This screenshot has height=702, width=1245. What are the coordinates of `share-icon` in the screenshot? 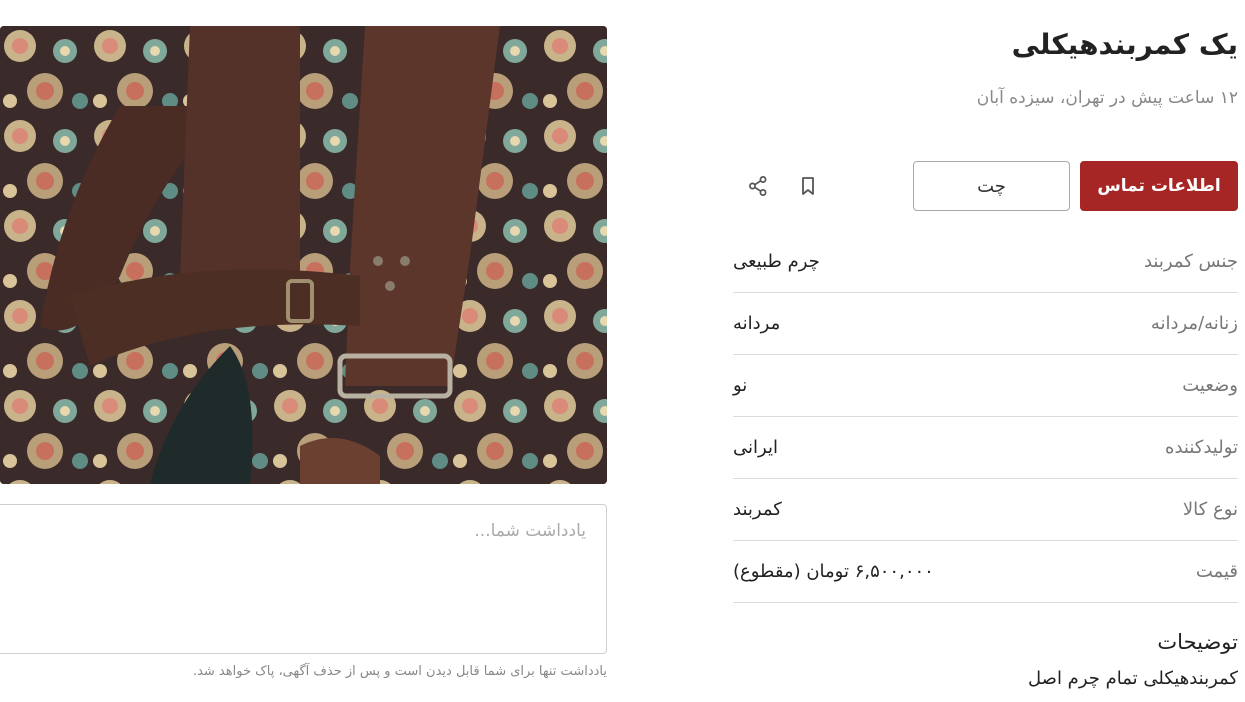 It's located at (758, 186).